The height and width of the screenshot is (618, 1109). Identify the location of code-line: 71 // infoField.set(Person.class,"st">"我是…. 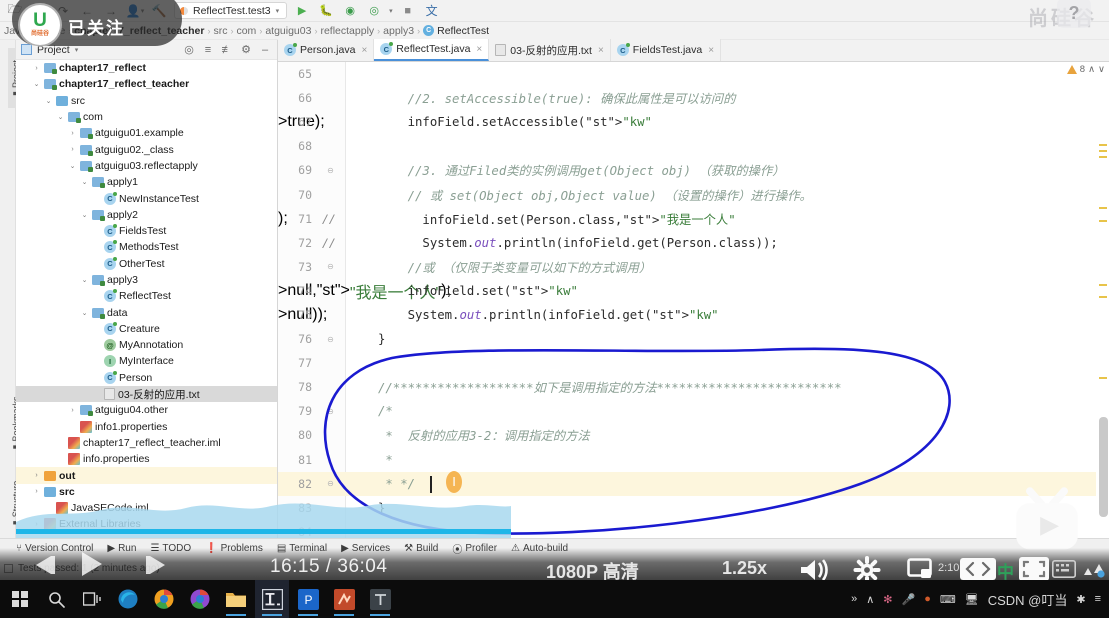
(693, 219).